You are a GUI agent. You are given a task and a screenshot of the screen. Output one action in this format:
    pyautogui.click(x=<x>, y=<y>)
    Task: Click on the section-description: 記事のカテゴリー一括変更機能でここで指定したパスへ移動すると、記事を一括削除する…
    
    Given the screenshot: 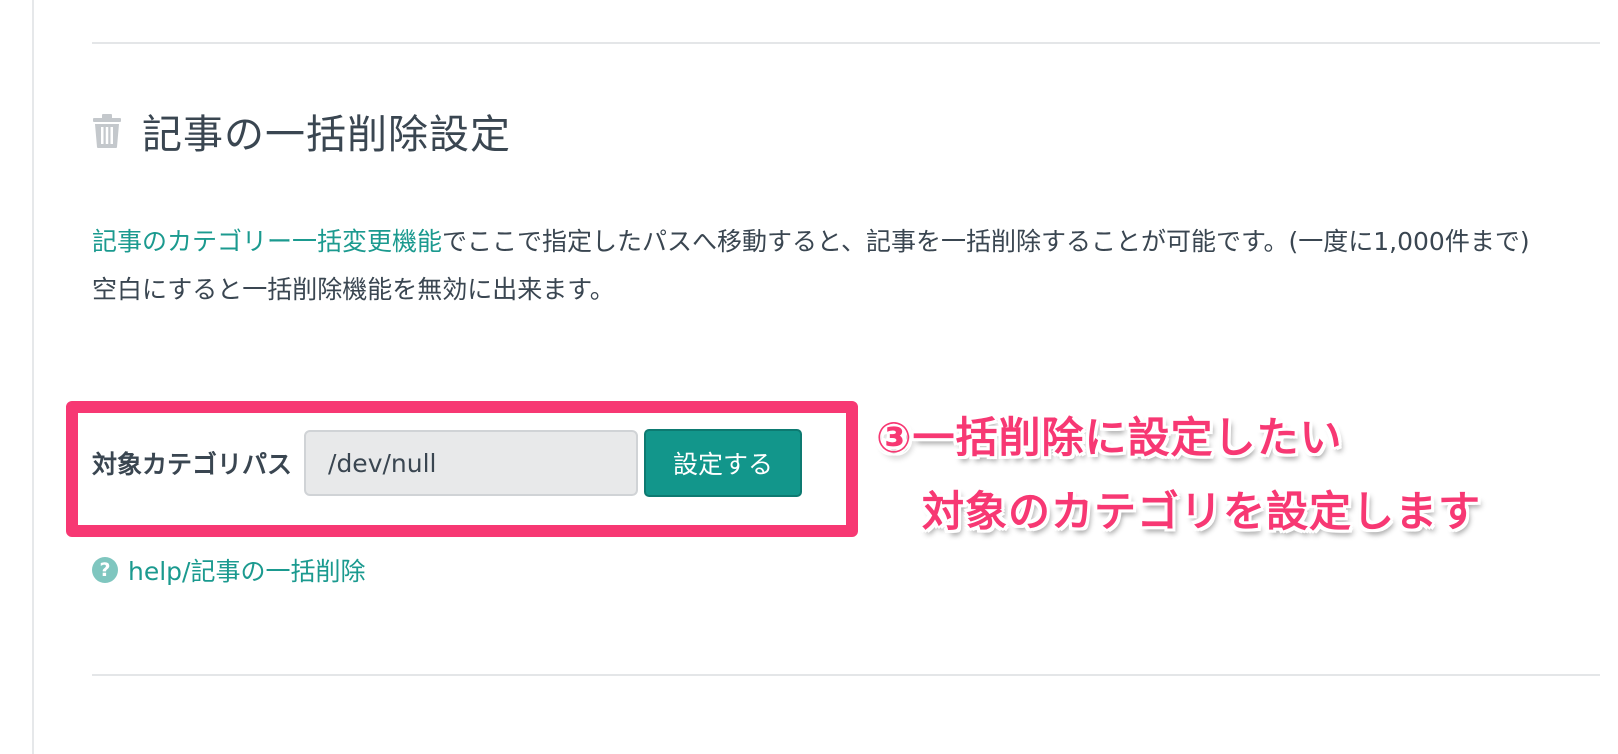 What is the action you would take?
    pyautogui.click(x=814, y=266)
    